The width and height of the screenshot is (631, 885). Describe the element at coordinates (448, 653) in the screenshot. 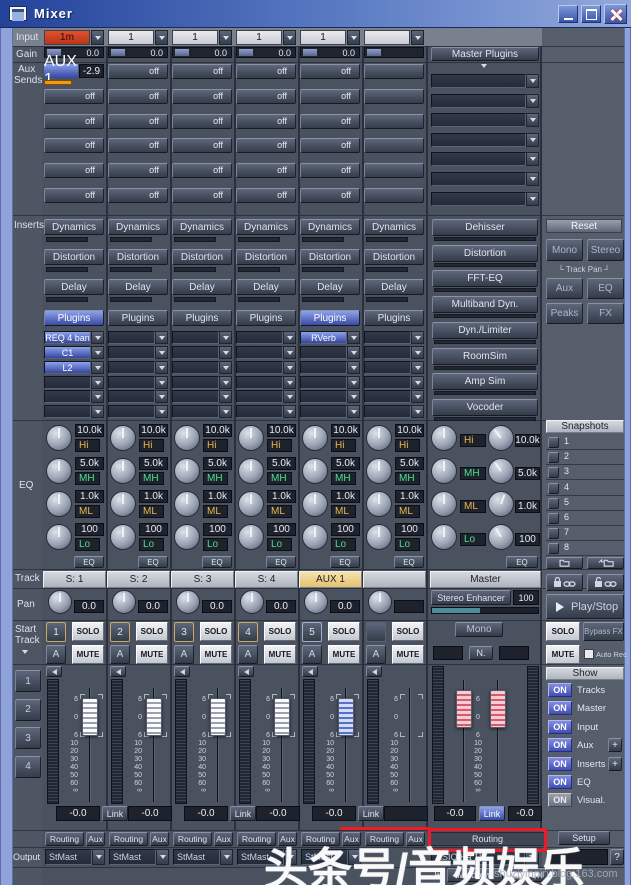

I see `master-left-field` at that location.